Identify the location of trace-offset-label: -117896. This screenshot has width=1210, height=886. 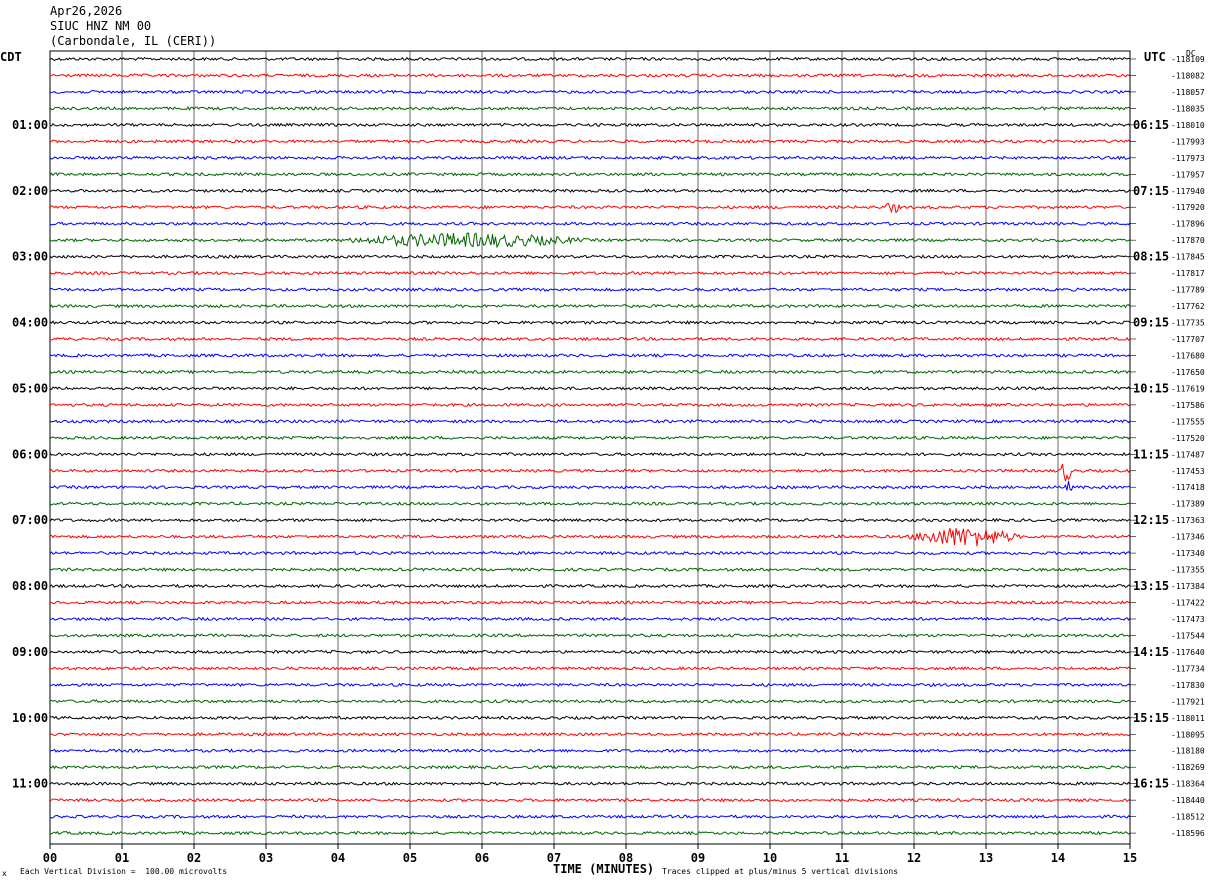
(1188, 224).